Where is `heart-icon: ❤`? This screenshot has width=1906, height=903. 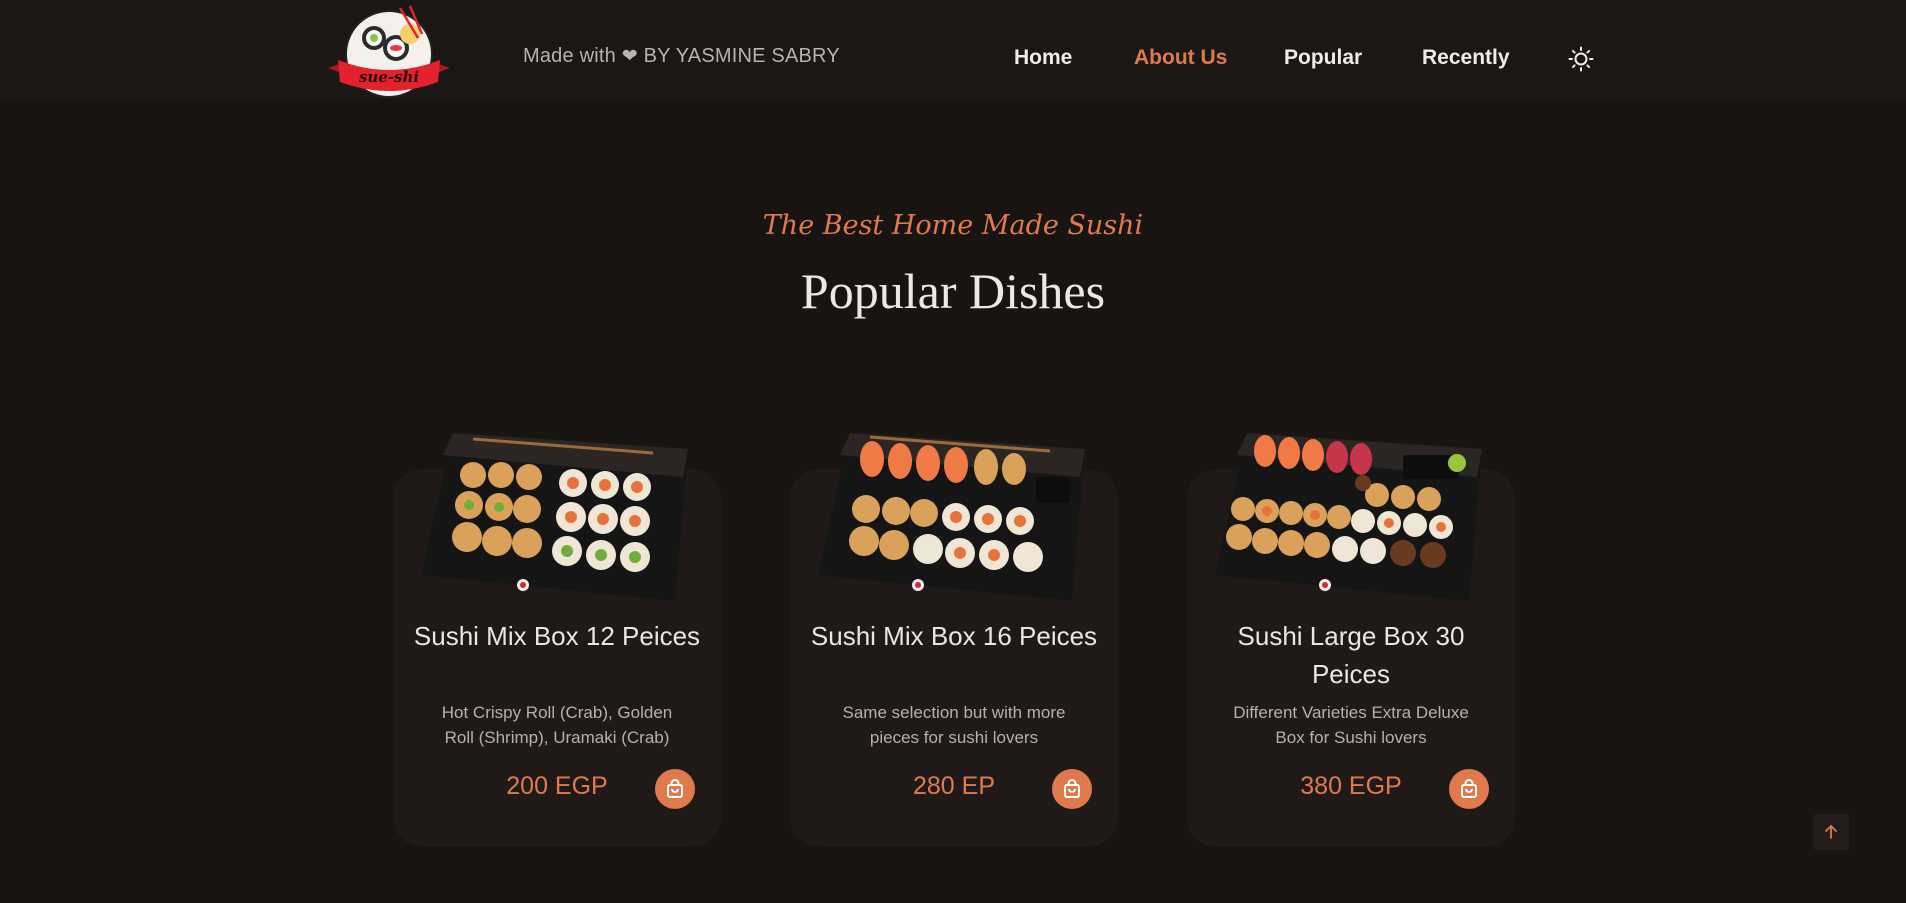 heart-icon: ❤ is located at coordinates (629, 56).